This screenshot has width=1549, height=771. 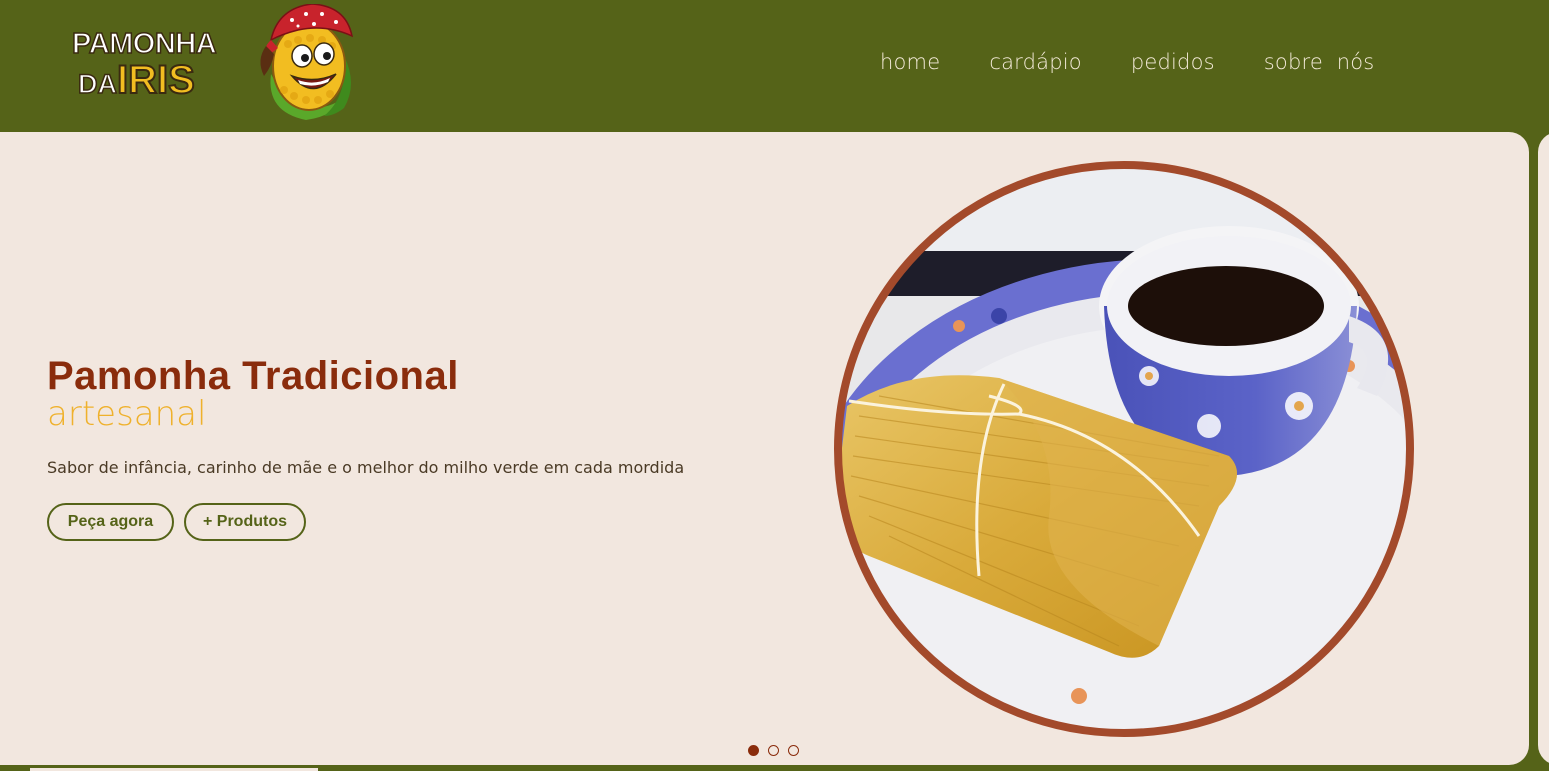 What do you see at coordinates (144, 44) in the screenshot?
I see `logo-line-1: PAMONHA` at bounding box center [144, 44].